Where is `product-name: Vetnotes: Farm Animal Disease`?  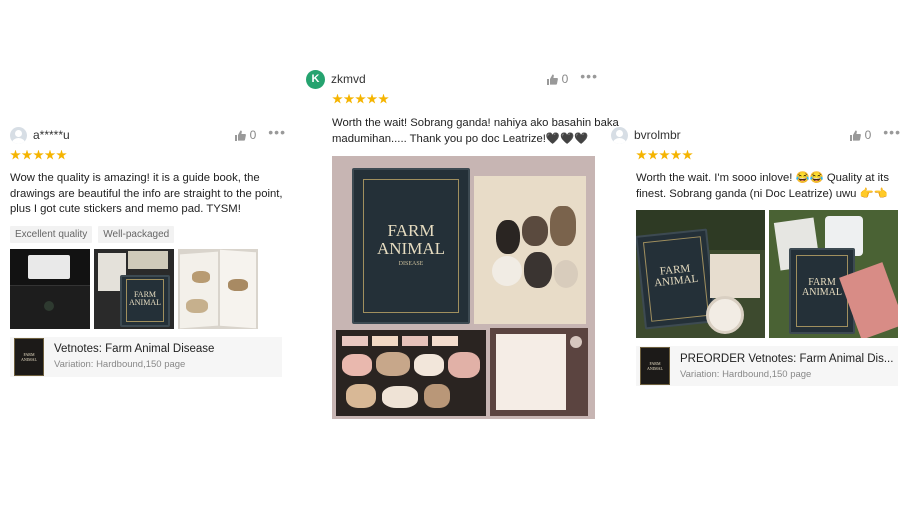 product-name: Vetnotes: Farm Animal Disease is located at coordinates (134, 349).